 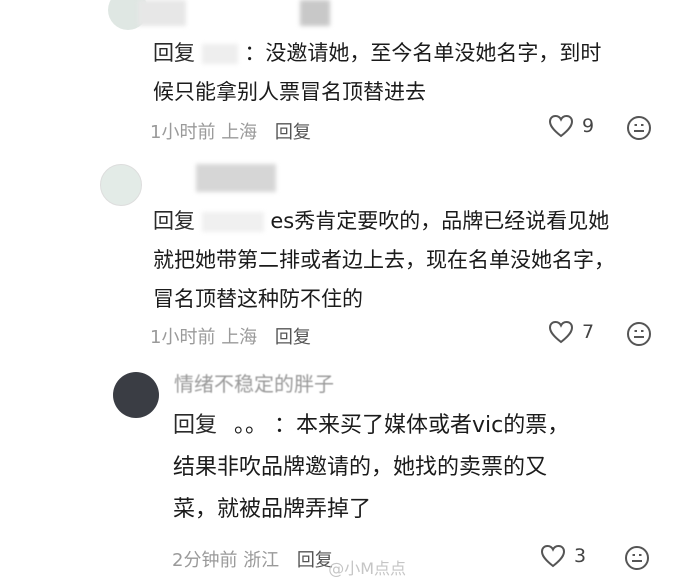 I want to click on comment-text-line1: ：没邀请她，至今名单没她名字，到时, so click(x=423, y=53).